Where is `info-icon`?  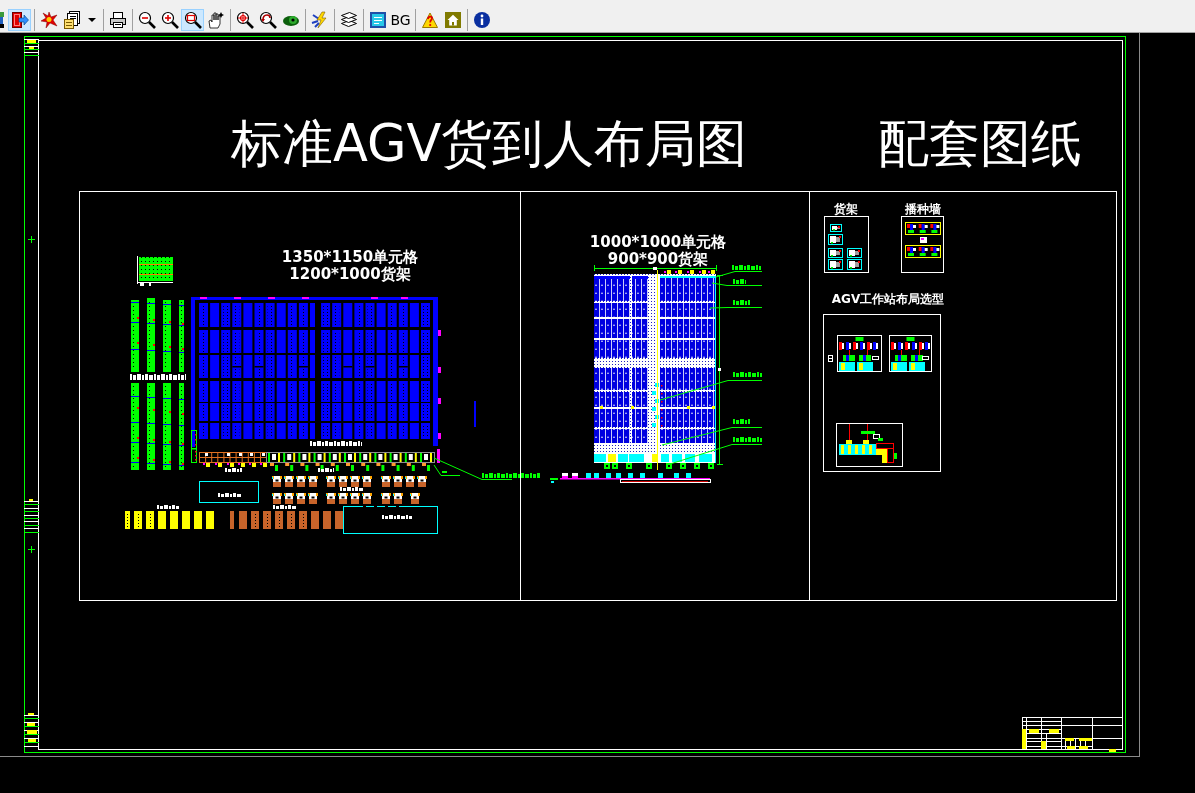 info-icon is located at coordinates (481, 20).